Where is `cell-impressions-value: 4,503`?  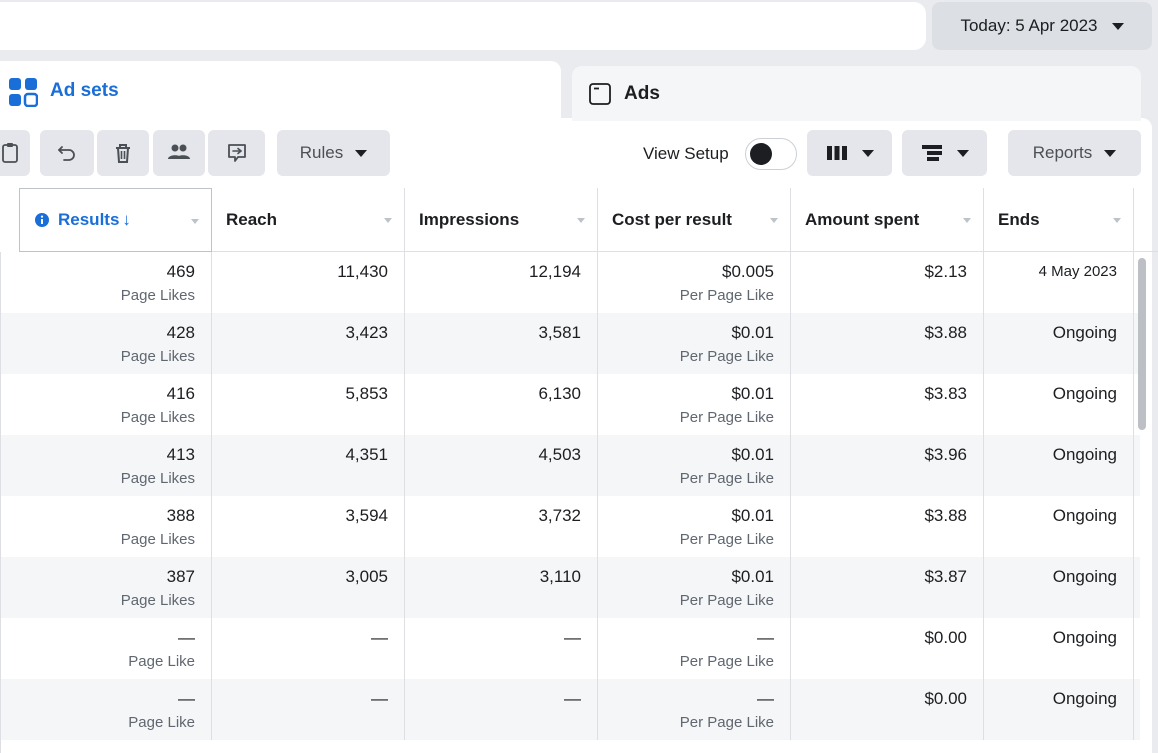 cell-impressions-value: 4,503 is located at coordinates (559, 454).